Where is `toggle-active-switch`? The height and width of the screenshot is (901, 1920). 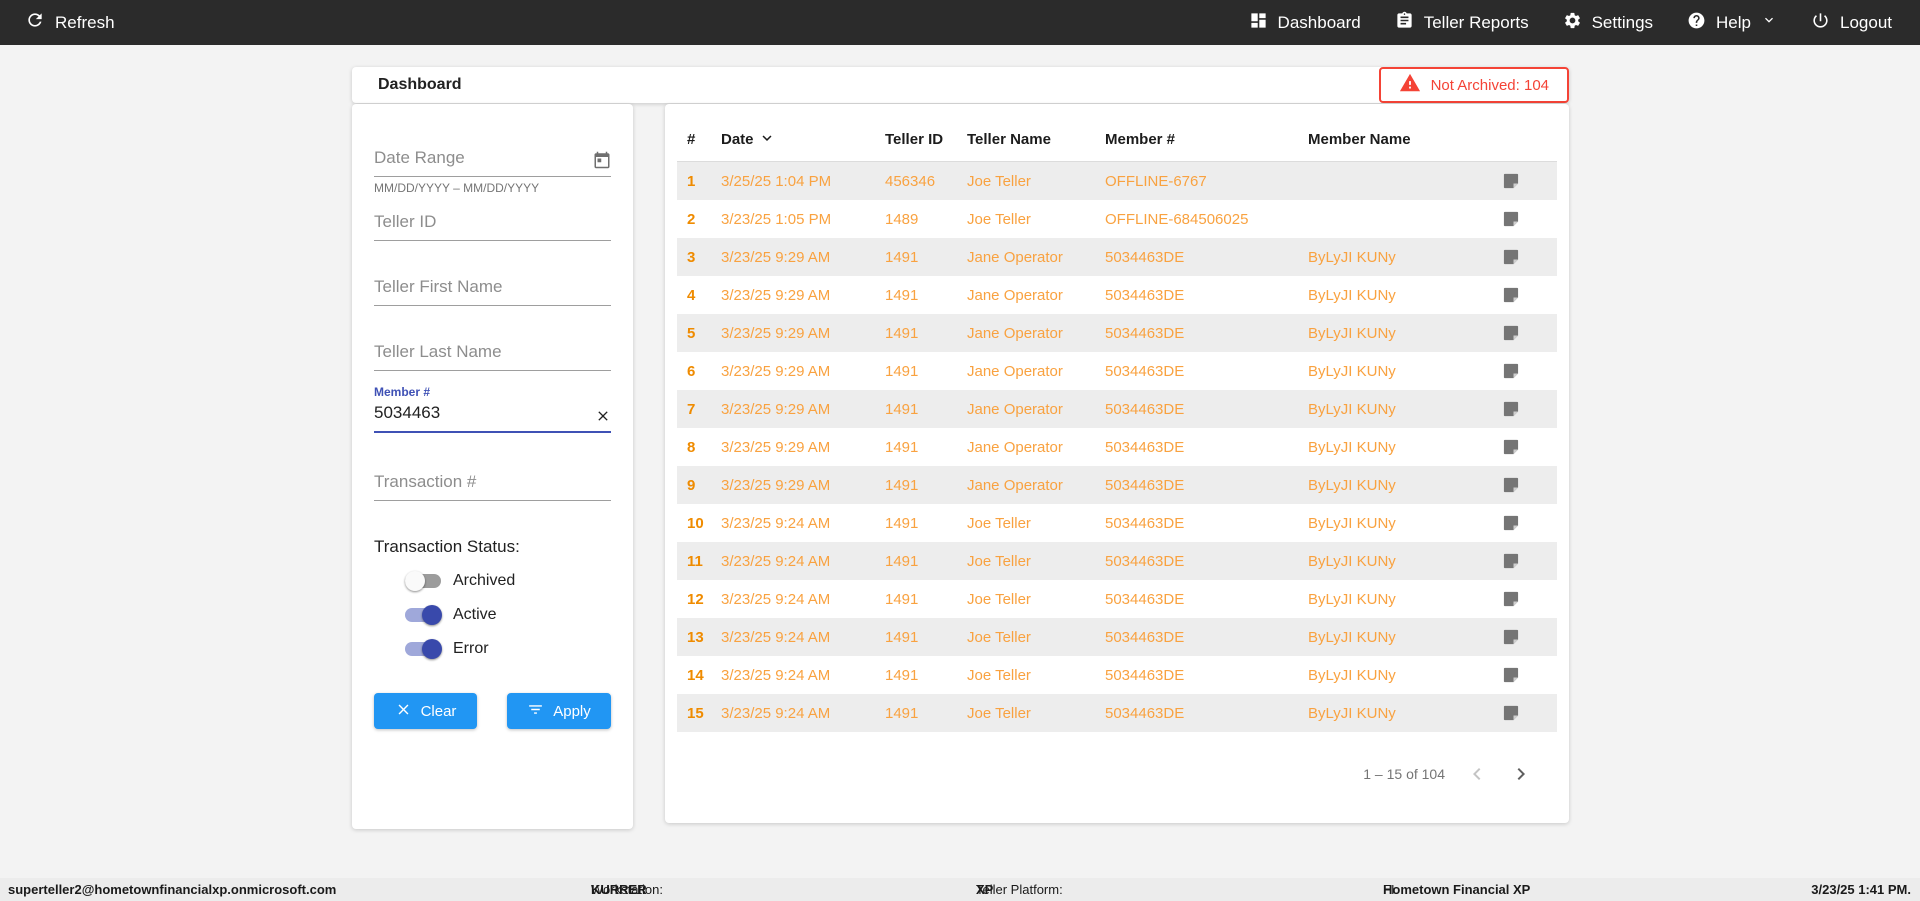
toggle-active-switch is located at coordinates (423, 615).